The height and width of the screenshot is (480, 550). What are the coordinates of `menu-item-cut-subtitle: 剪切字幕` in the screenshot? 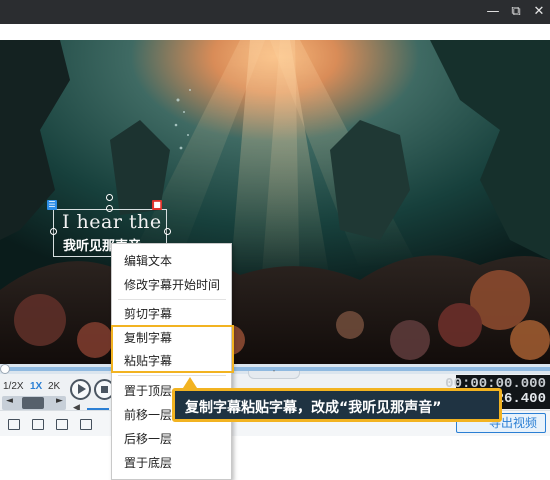 It's located at (148, 314).